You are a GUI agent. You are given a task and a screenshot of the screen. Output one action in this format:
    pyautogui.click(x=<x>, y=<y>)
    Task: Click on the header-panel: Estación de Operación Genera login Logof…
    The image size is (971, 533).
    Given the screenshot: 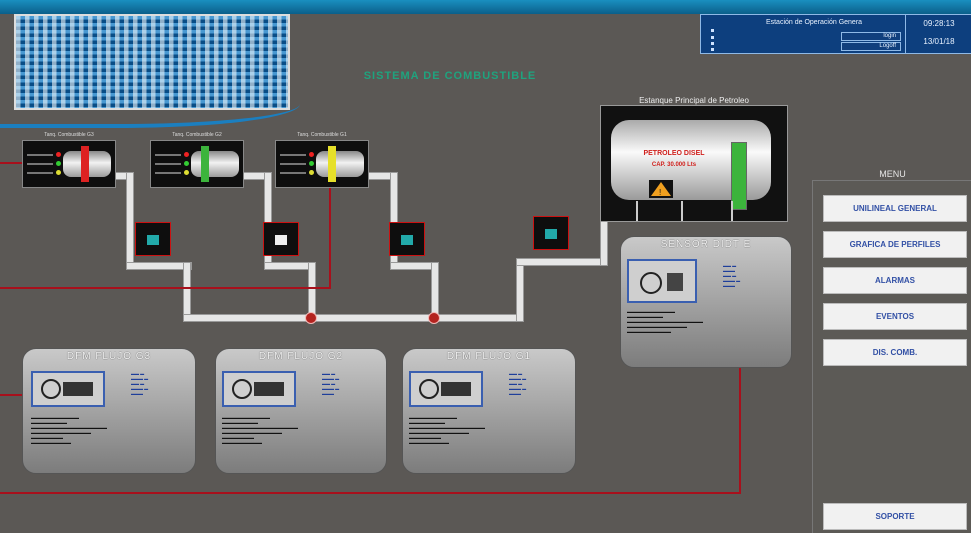 What is the action you would take?
    pyautogui.click(x=835, y=34)
    